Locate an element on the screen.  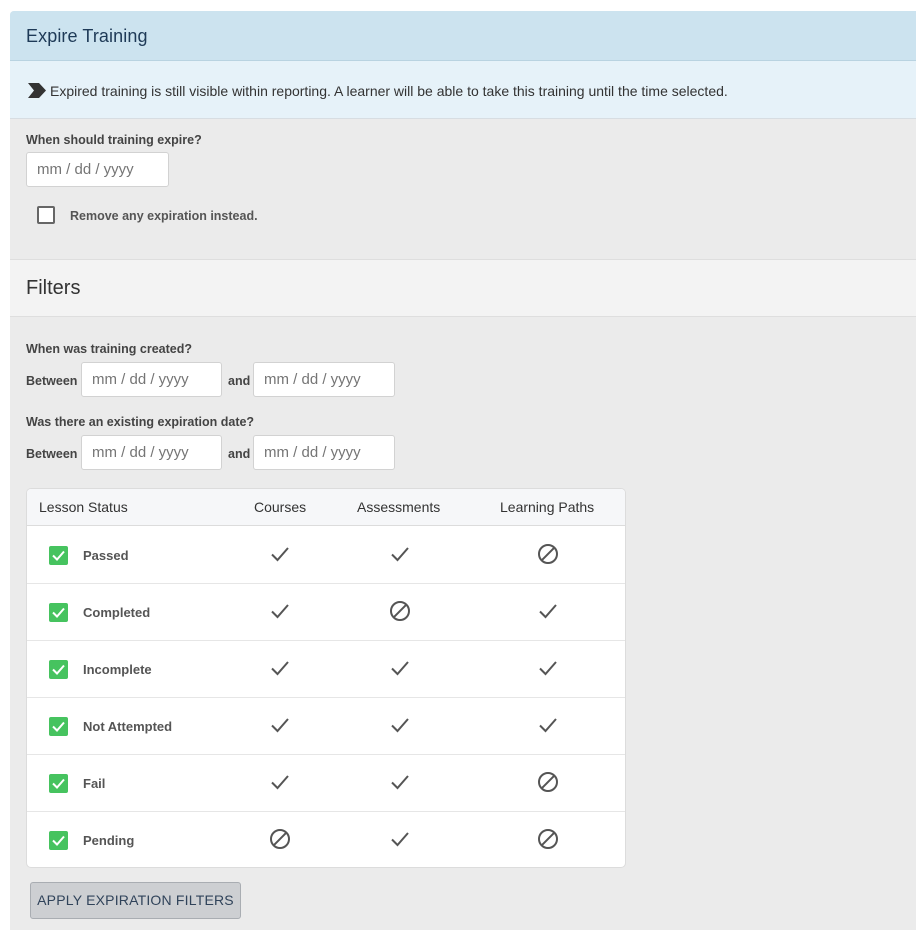
existing-and-label: and is located at coordinates (239, 454).